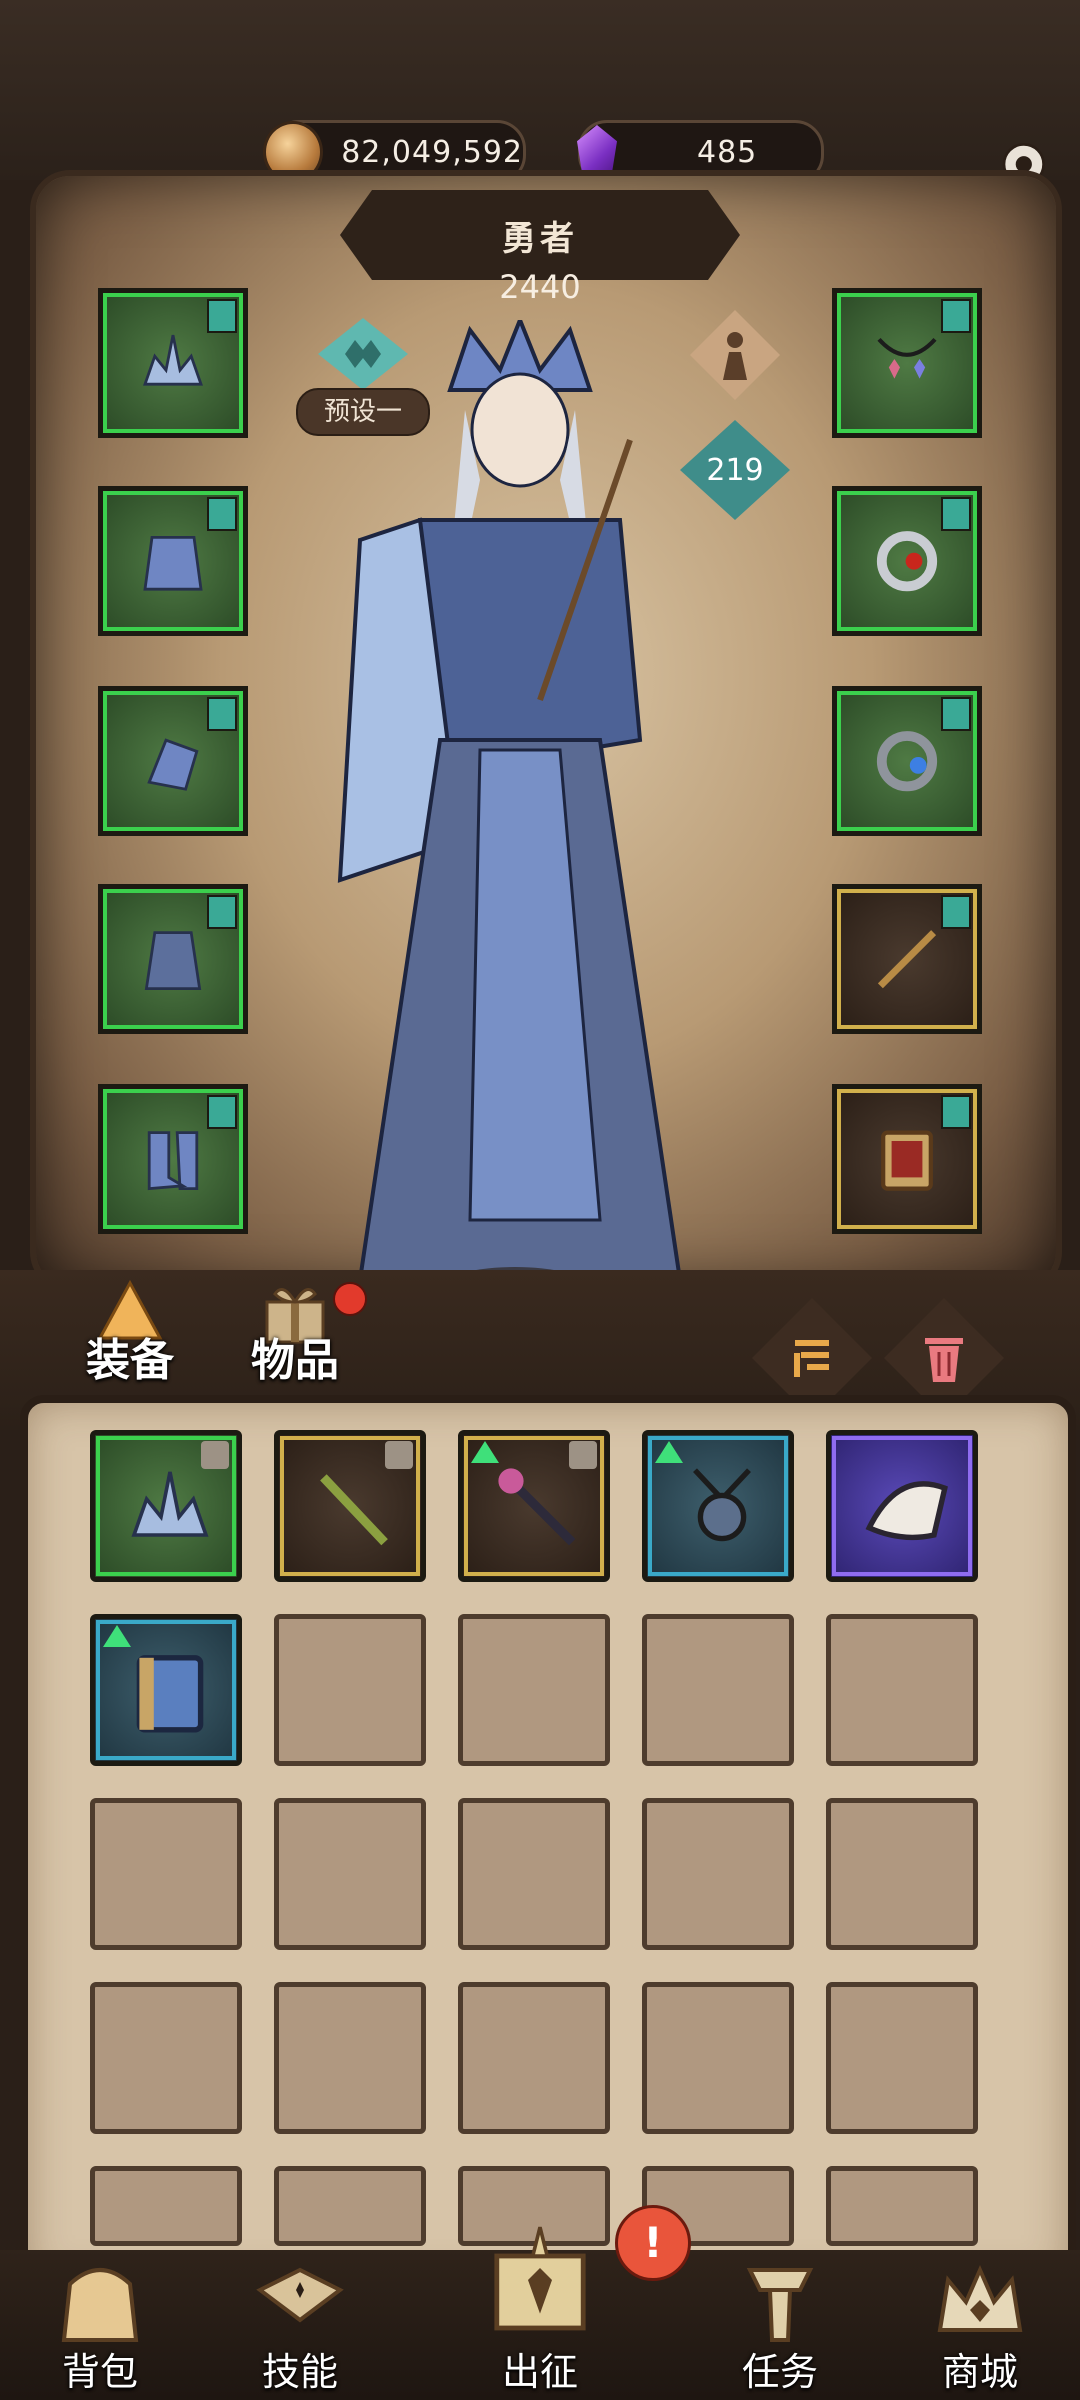 The width and height of the screenshot is (1080, 2400). Describe the element at coordinates (540, 287) in the screenshot. I see `hero-power: 2440` at that location.